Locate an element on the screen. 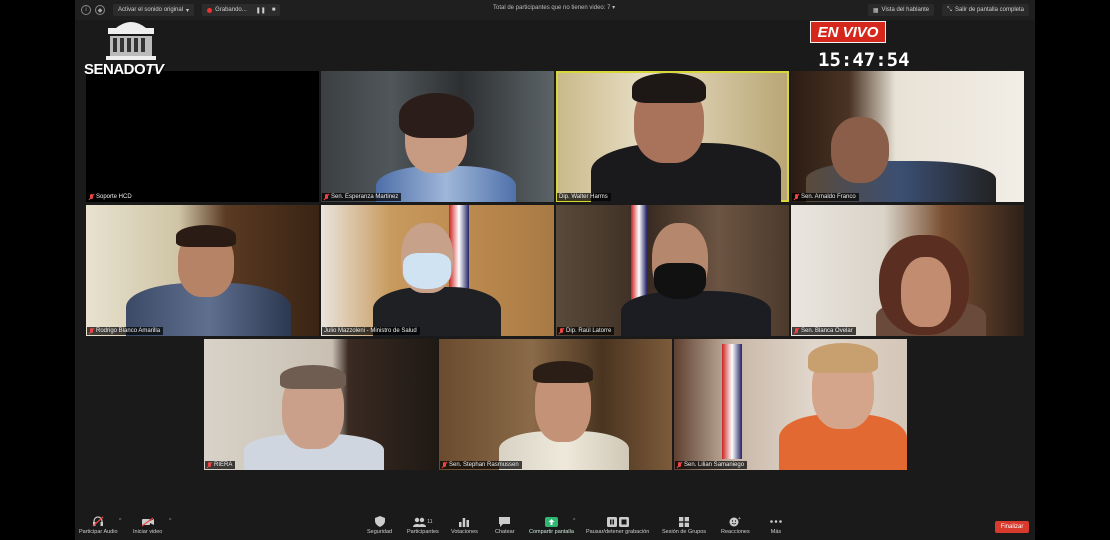 The width and height of the screenshot is (1110, 540). senado-tv-logo: SENADOTV is located at coordinates (134, 50).